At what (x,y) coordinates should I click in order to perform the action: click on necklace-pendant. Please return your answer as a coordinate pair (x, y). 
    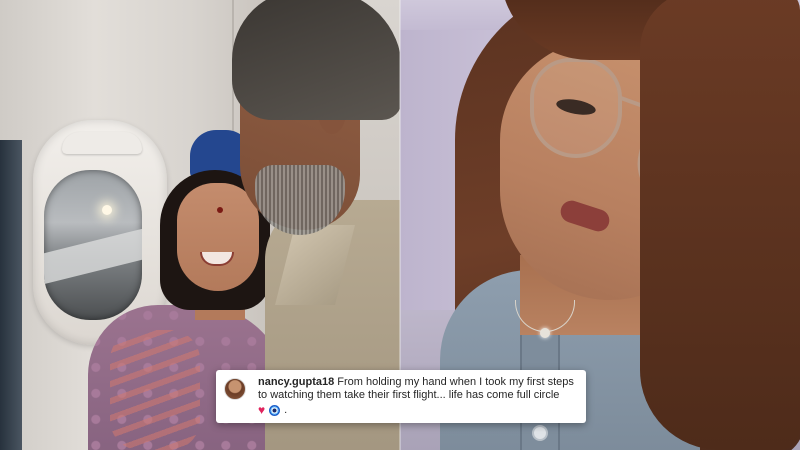
    Looking at the image, I should click on (545, 333).